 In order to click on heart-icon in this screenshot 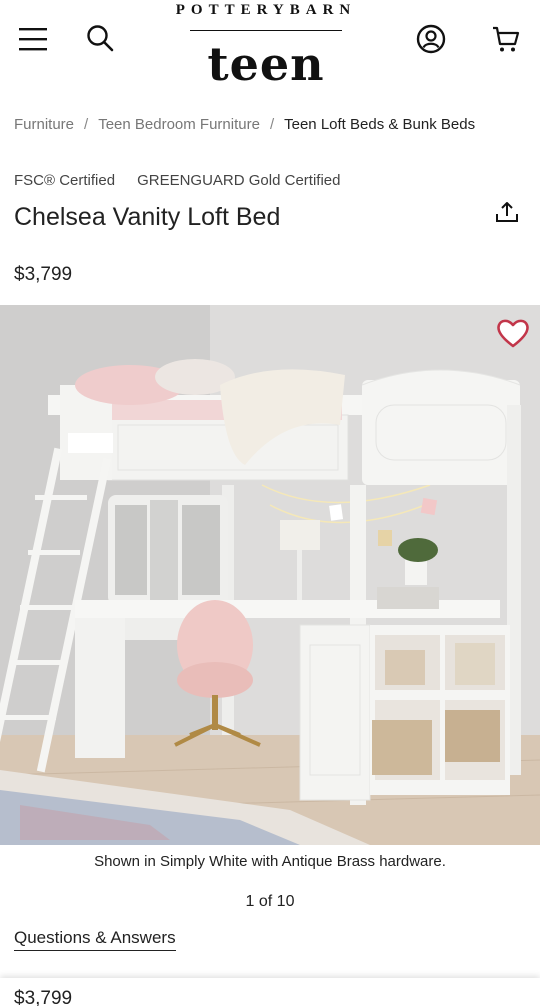, I will do `click(513, 333)`.